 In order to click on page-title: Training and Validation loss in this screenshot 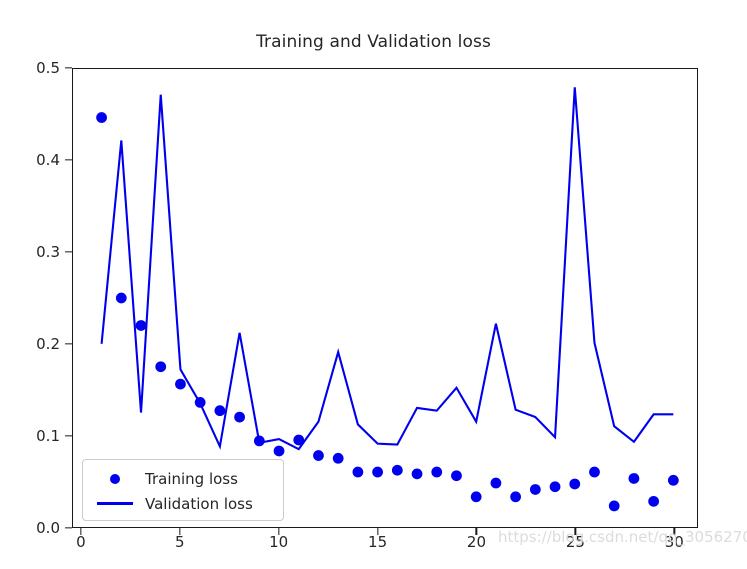, I will do `click(373, 42)`.